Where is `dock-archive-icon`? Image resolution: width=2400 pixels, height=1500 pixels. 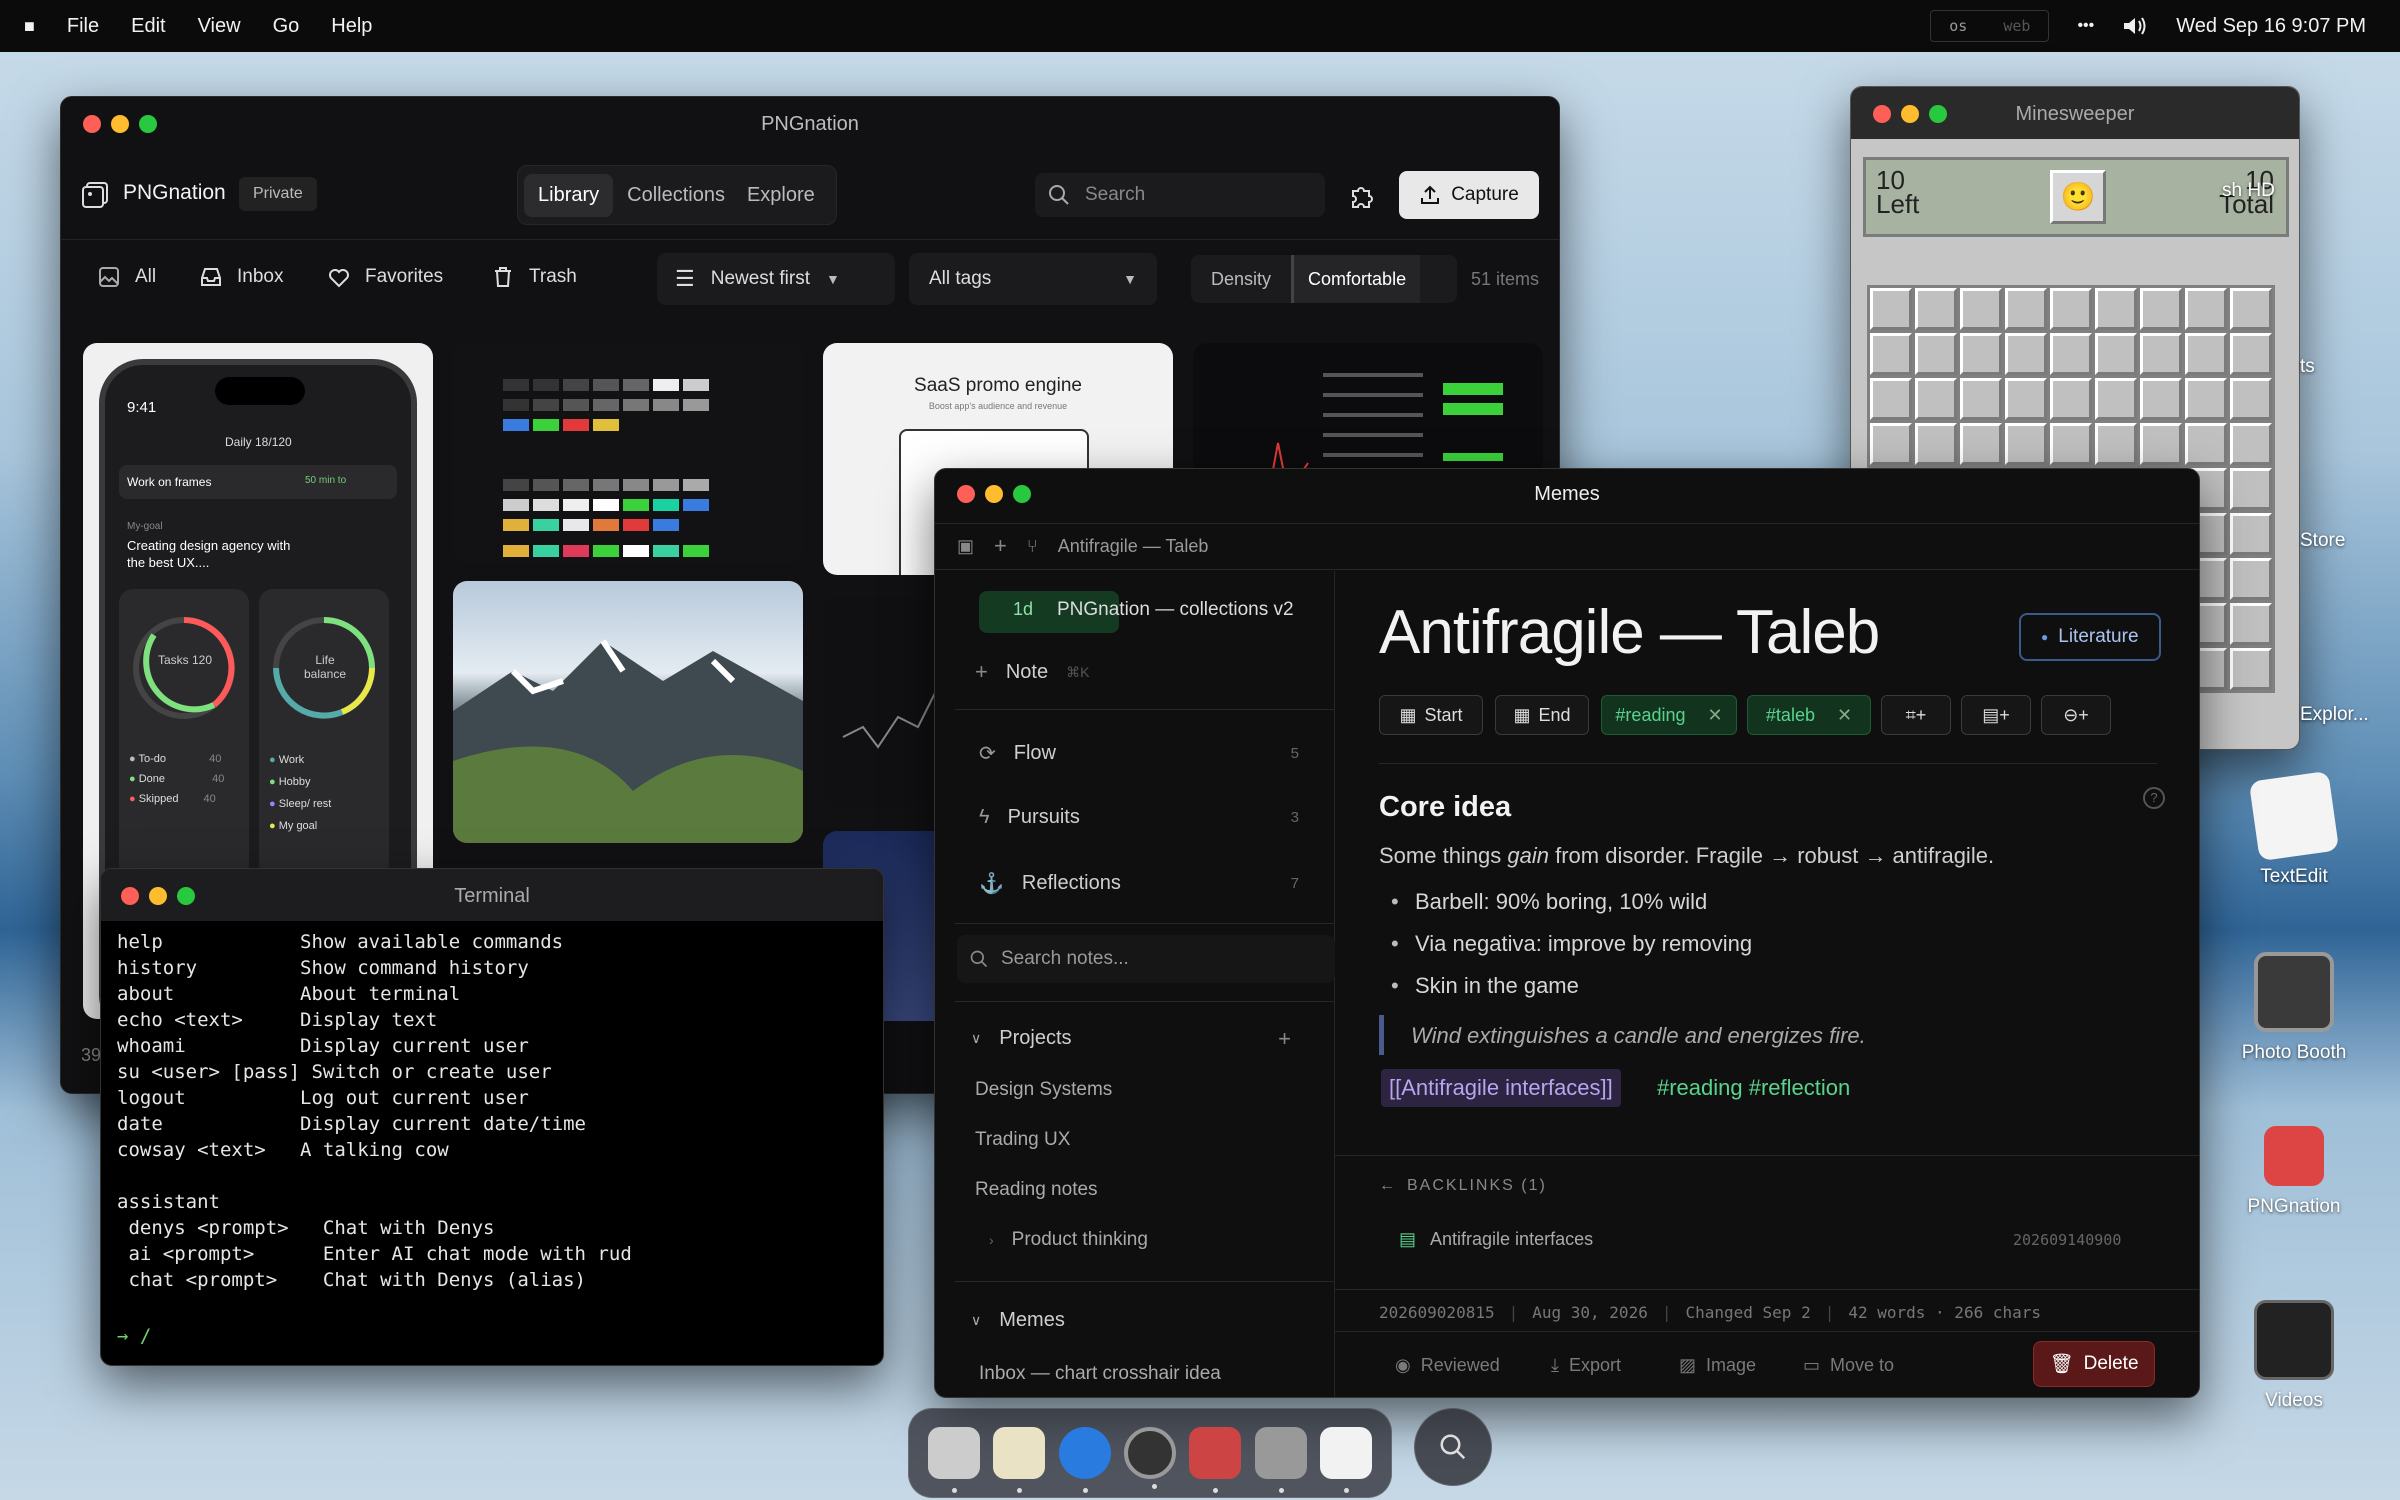 dock-archive-icon is located at coordinates (1280, 1460).